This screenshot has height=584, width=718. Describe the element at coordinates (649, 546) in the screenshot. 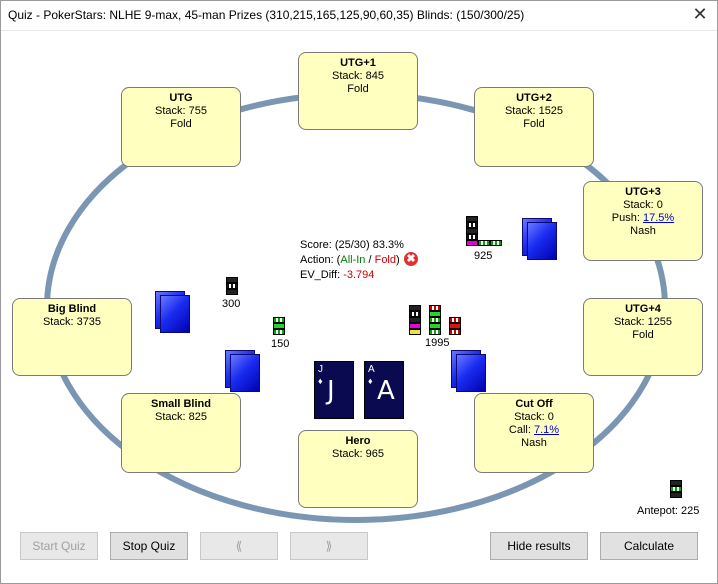

I see `calculate-button: Calculate` at that location.